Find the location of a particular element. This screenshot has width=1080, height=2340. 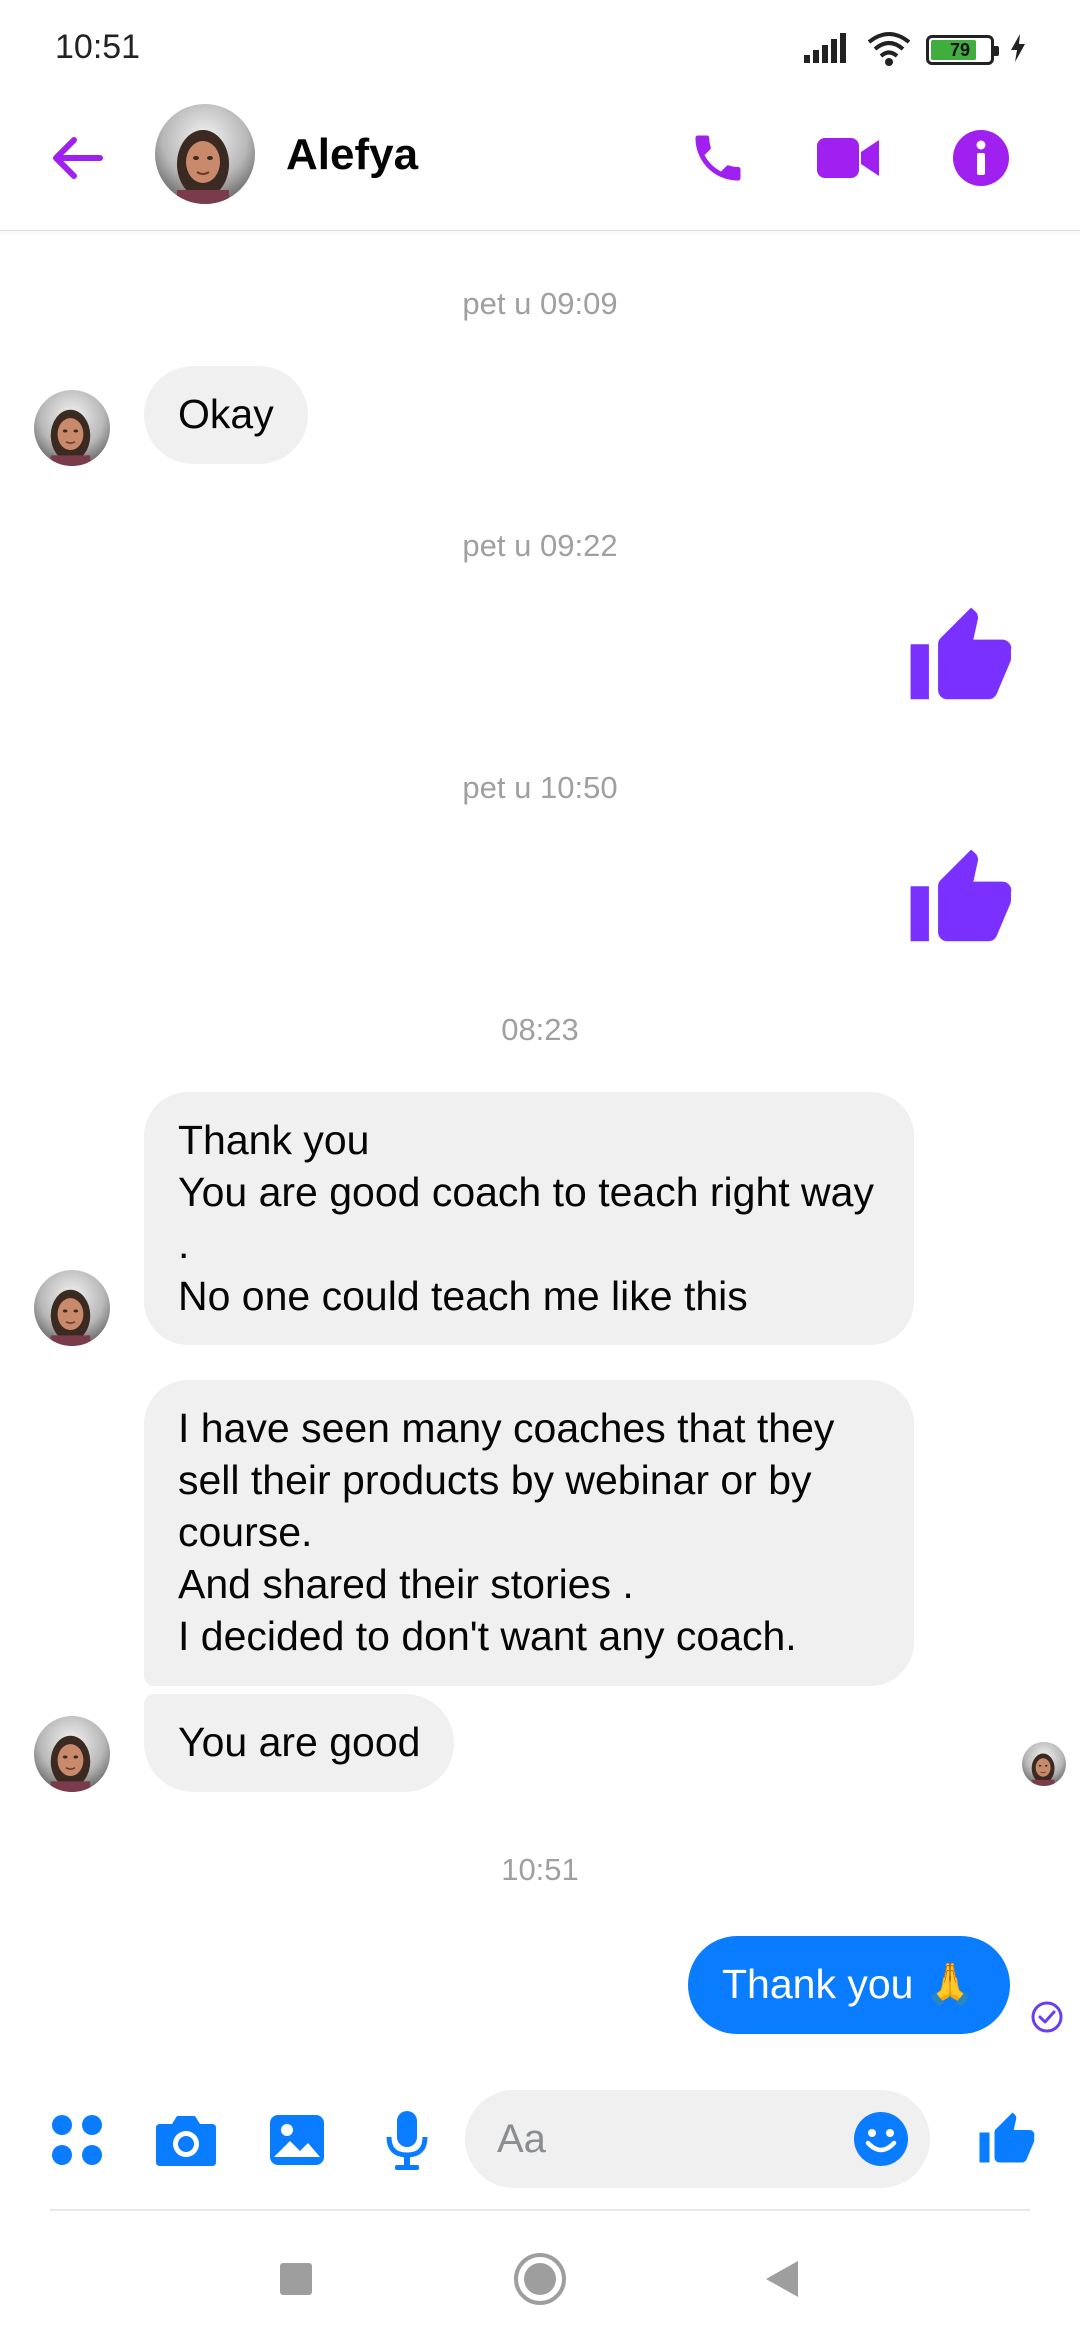

arrow-left-icon is located at coordinates (78, 158).